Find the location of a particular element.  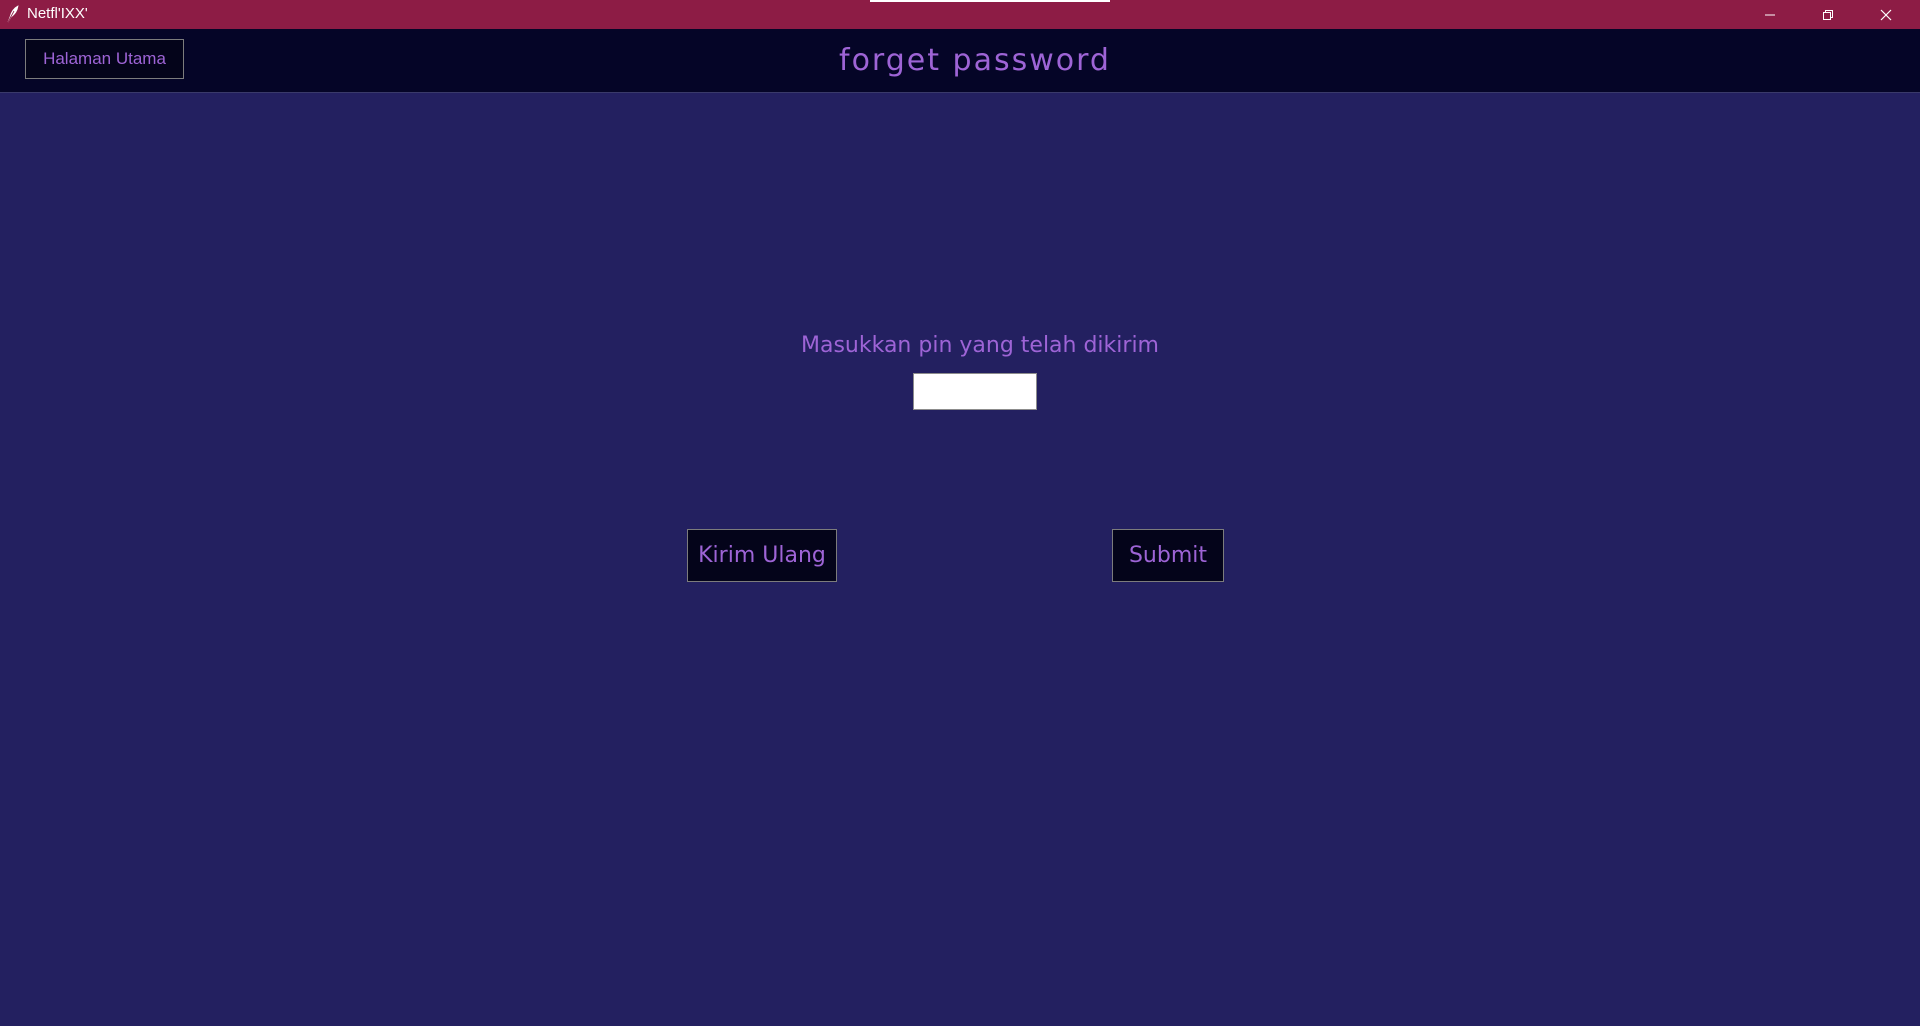

submit-button: Submit is located at coordinates (1168, 555).